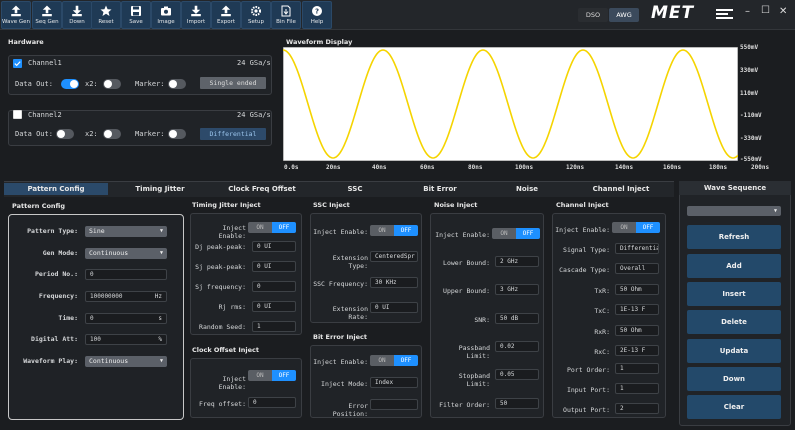 This screenshot has width=795, height=430. What do you see at coordinates (136, 15) in the screenshot?
I see `save-button: Save` at bounding box center [136, 15].